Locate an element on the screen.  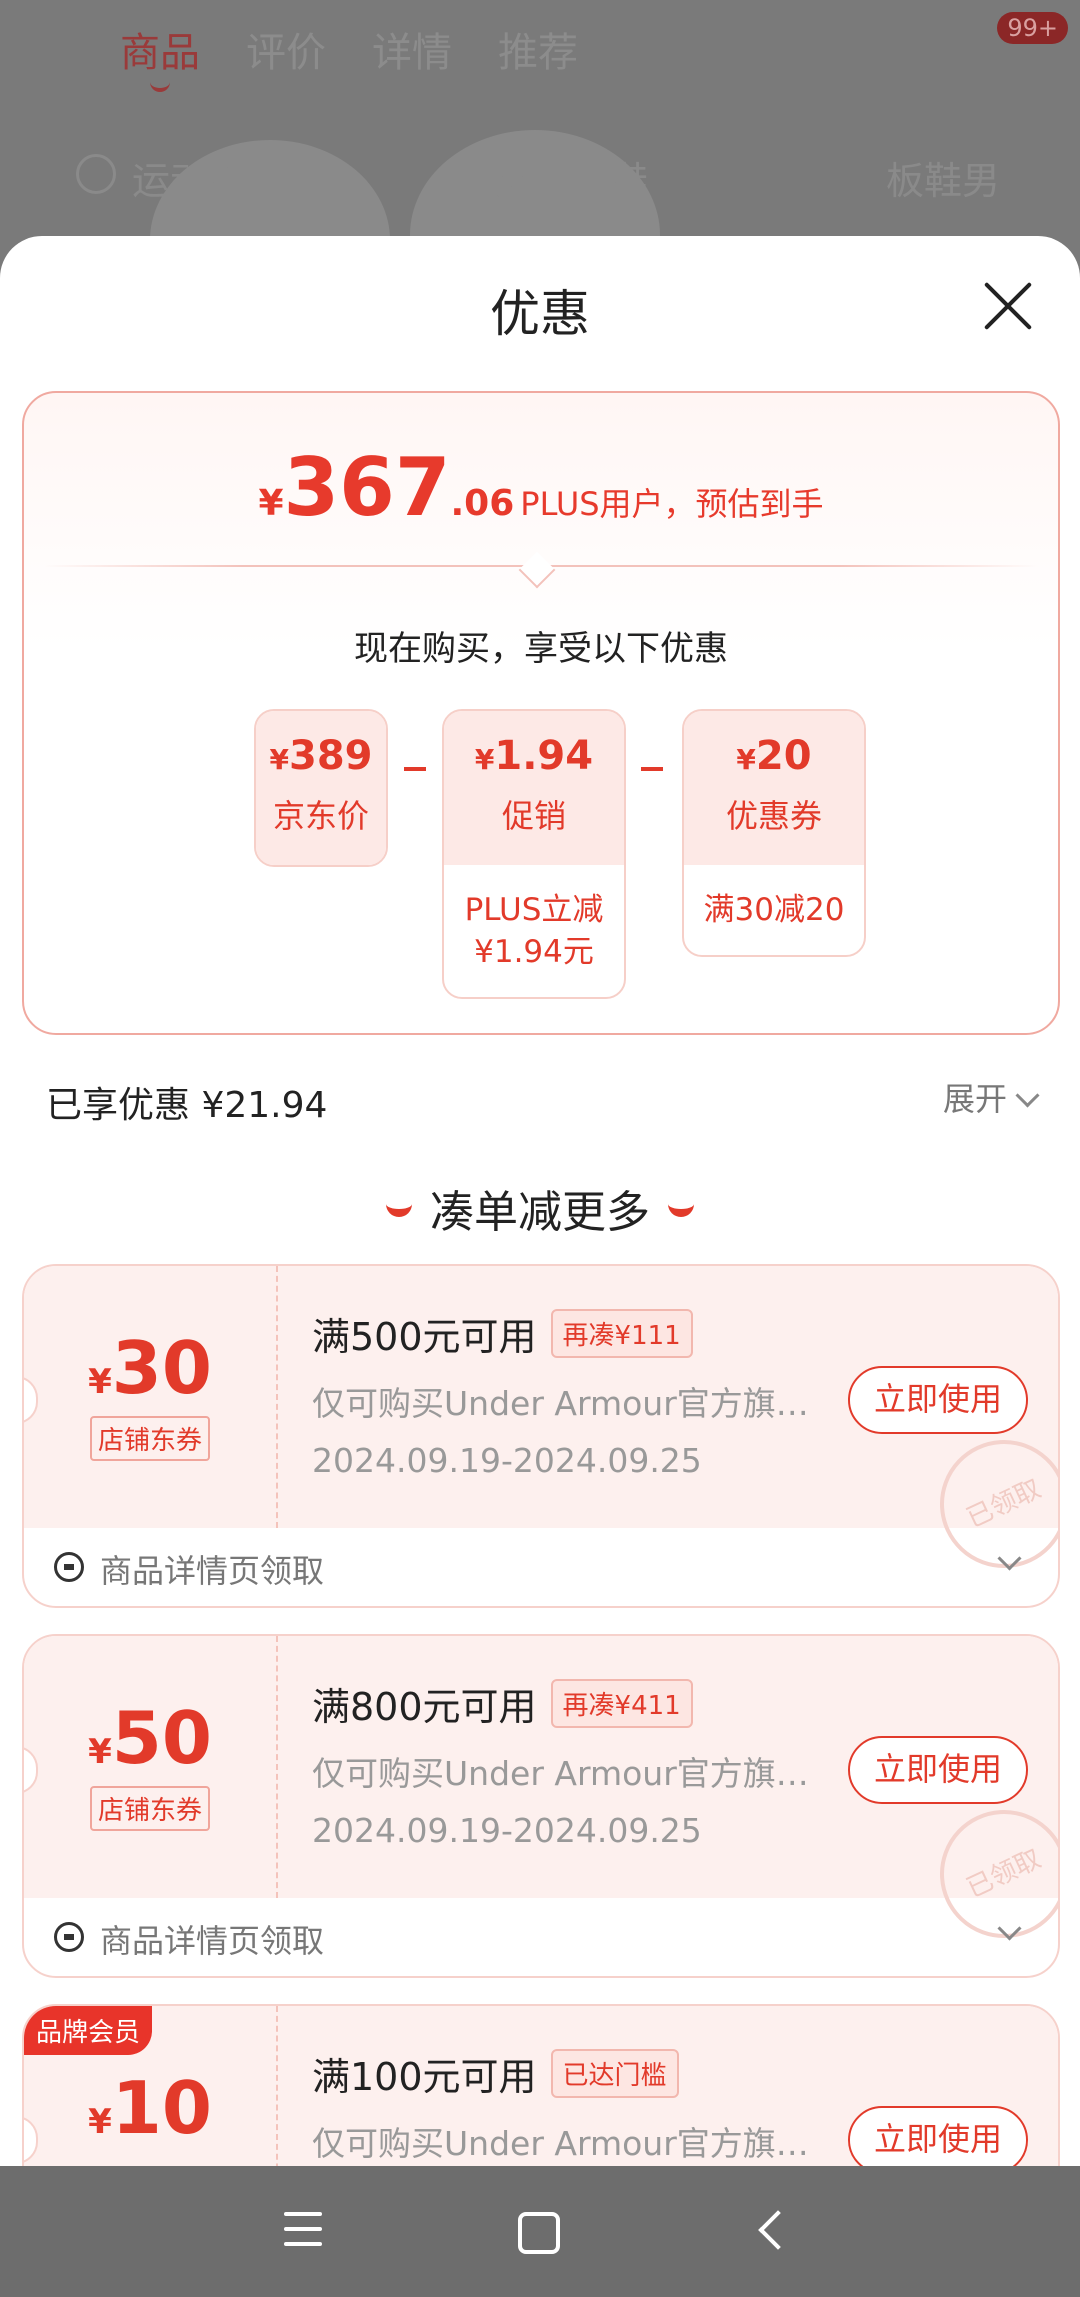
price-integer: 367 is located at coordinates (367, 487).